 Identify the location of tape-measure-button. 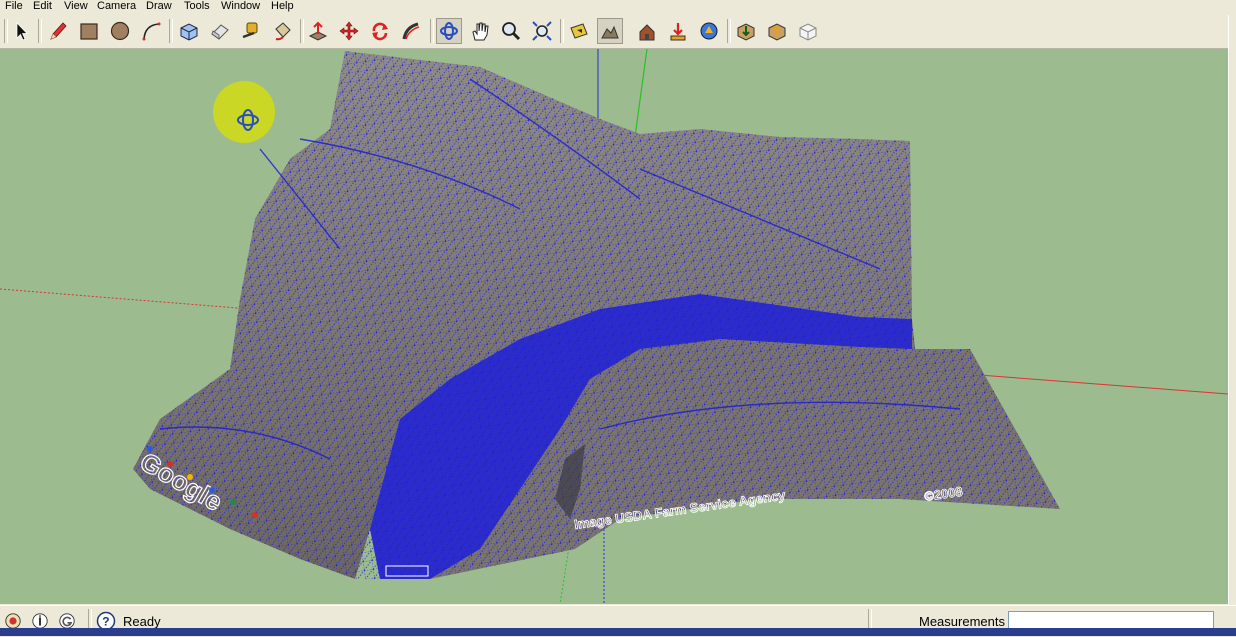
(251, 31).